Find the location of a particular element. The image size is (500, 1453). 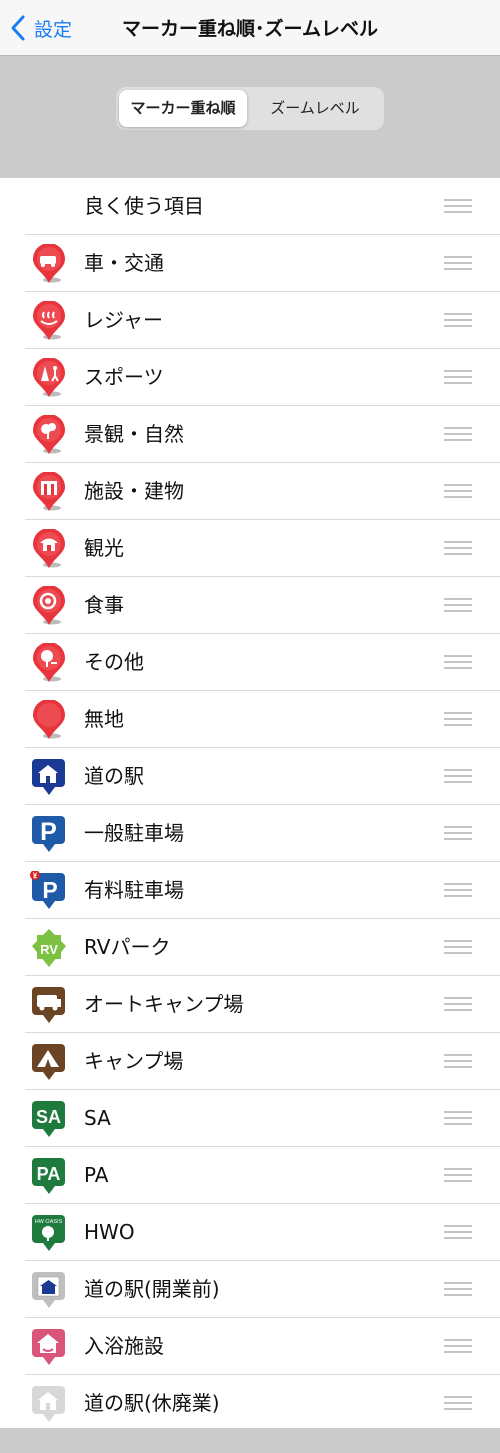

list-item-label: オートキャンプ場 is located at coordinates (164, 1004).